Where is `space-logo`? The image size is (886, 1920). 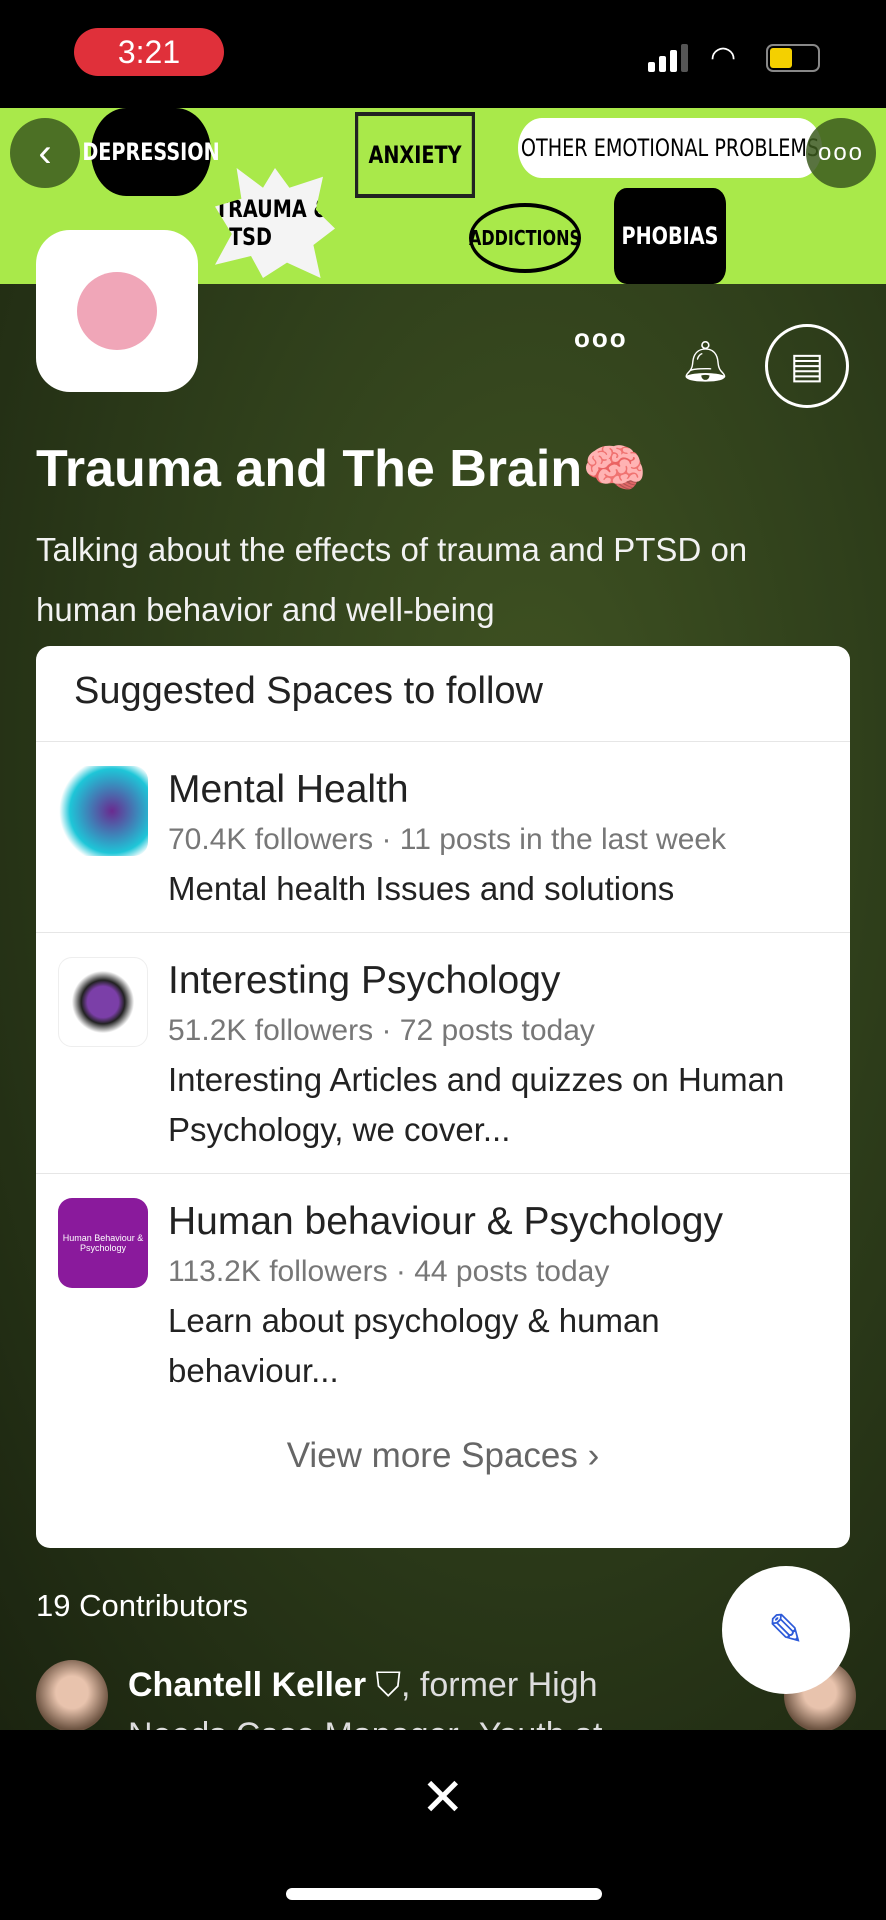
space-logo is located at coordinates (117, 311).